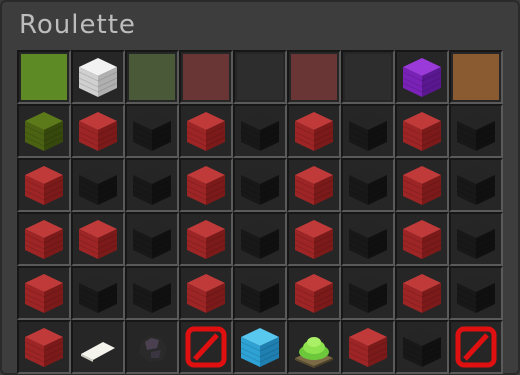 Image resolution: width=520 pixels, height=375 pixels. I want to click on green-wool-block, so click(44, 131).